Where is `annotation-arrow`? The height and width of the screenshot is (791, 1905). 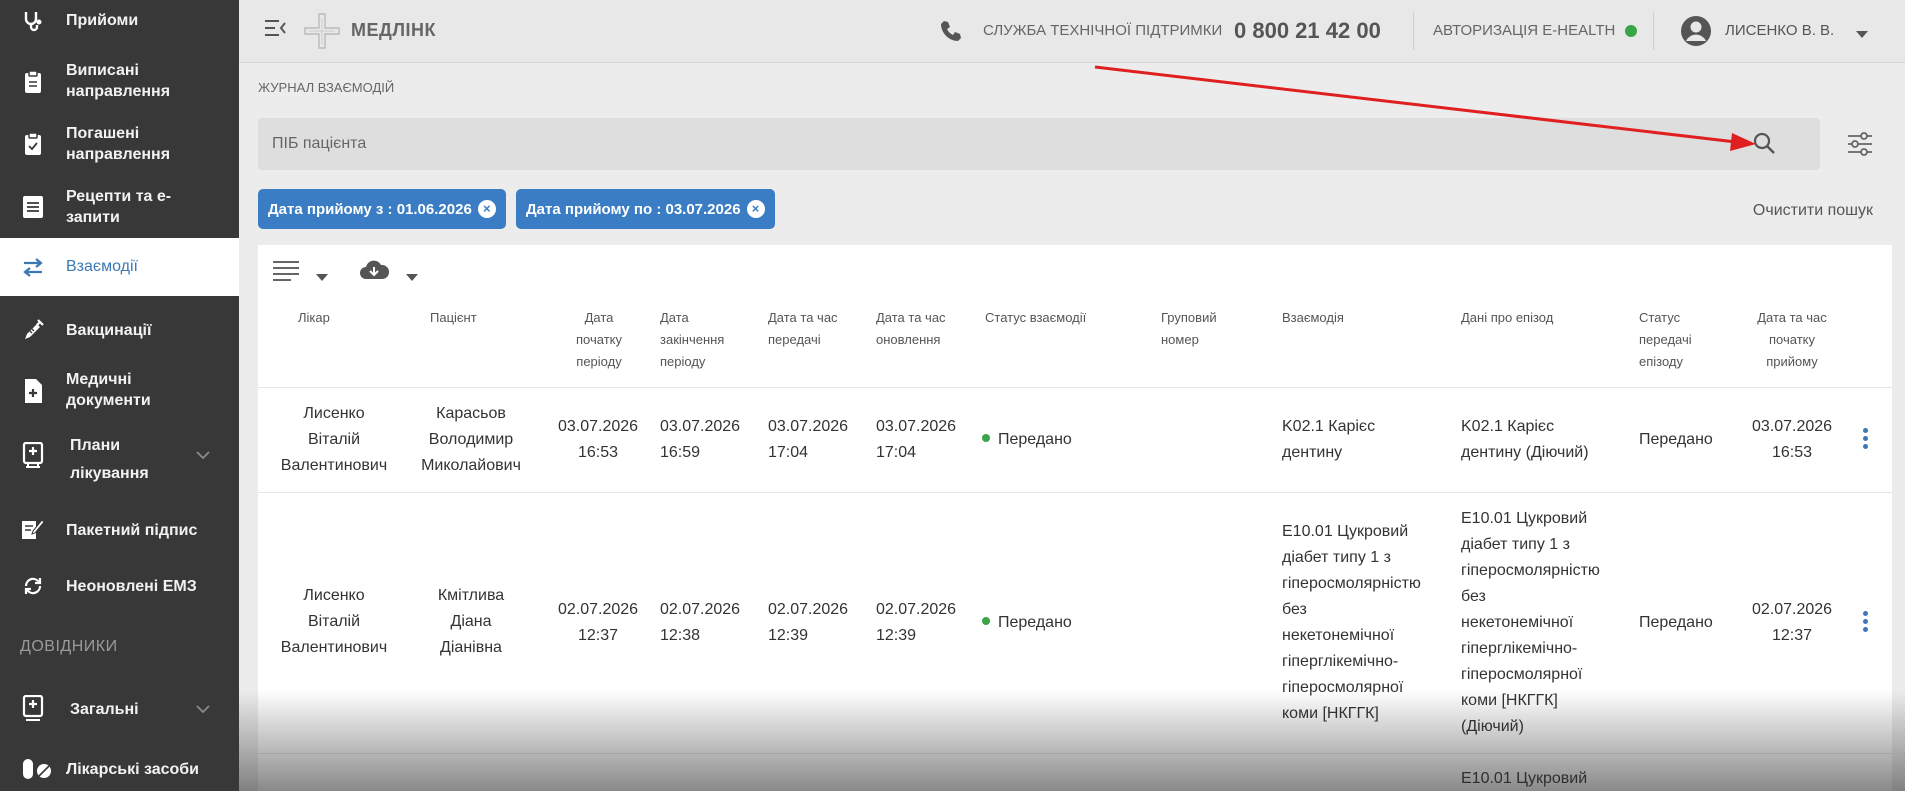
annotation-arrow is located at coordinates (1425, 108).